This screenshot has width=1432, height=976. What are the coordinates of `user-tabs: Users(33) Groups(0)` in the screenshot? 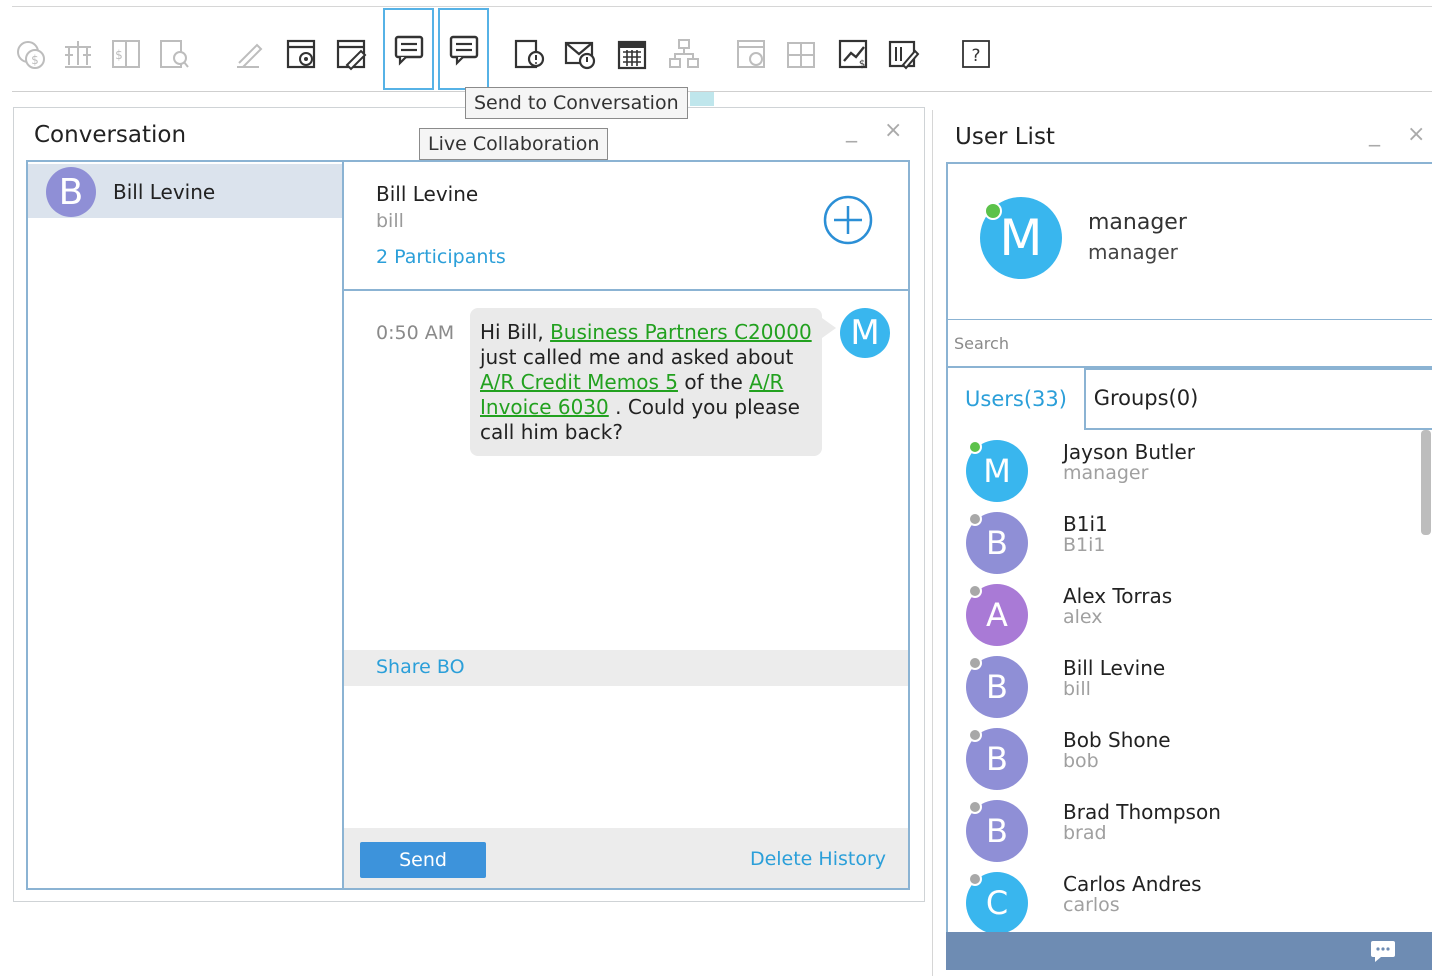 It's located at (1189, 399).